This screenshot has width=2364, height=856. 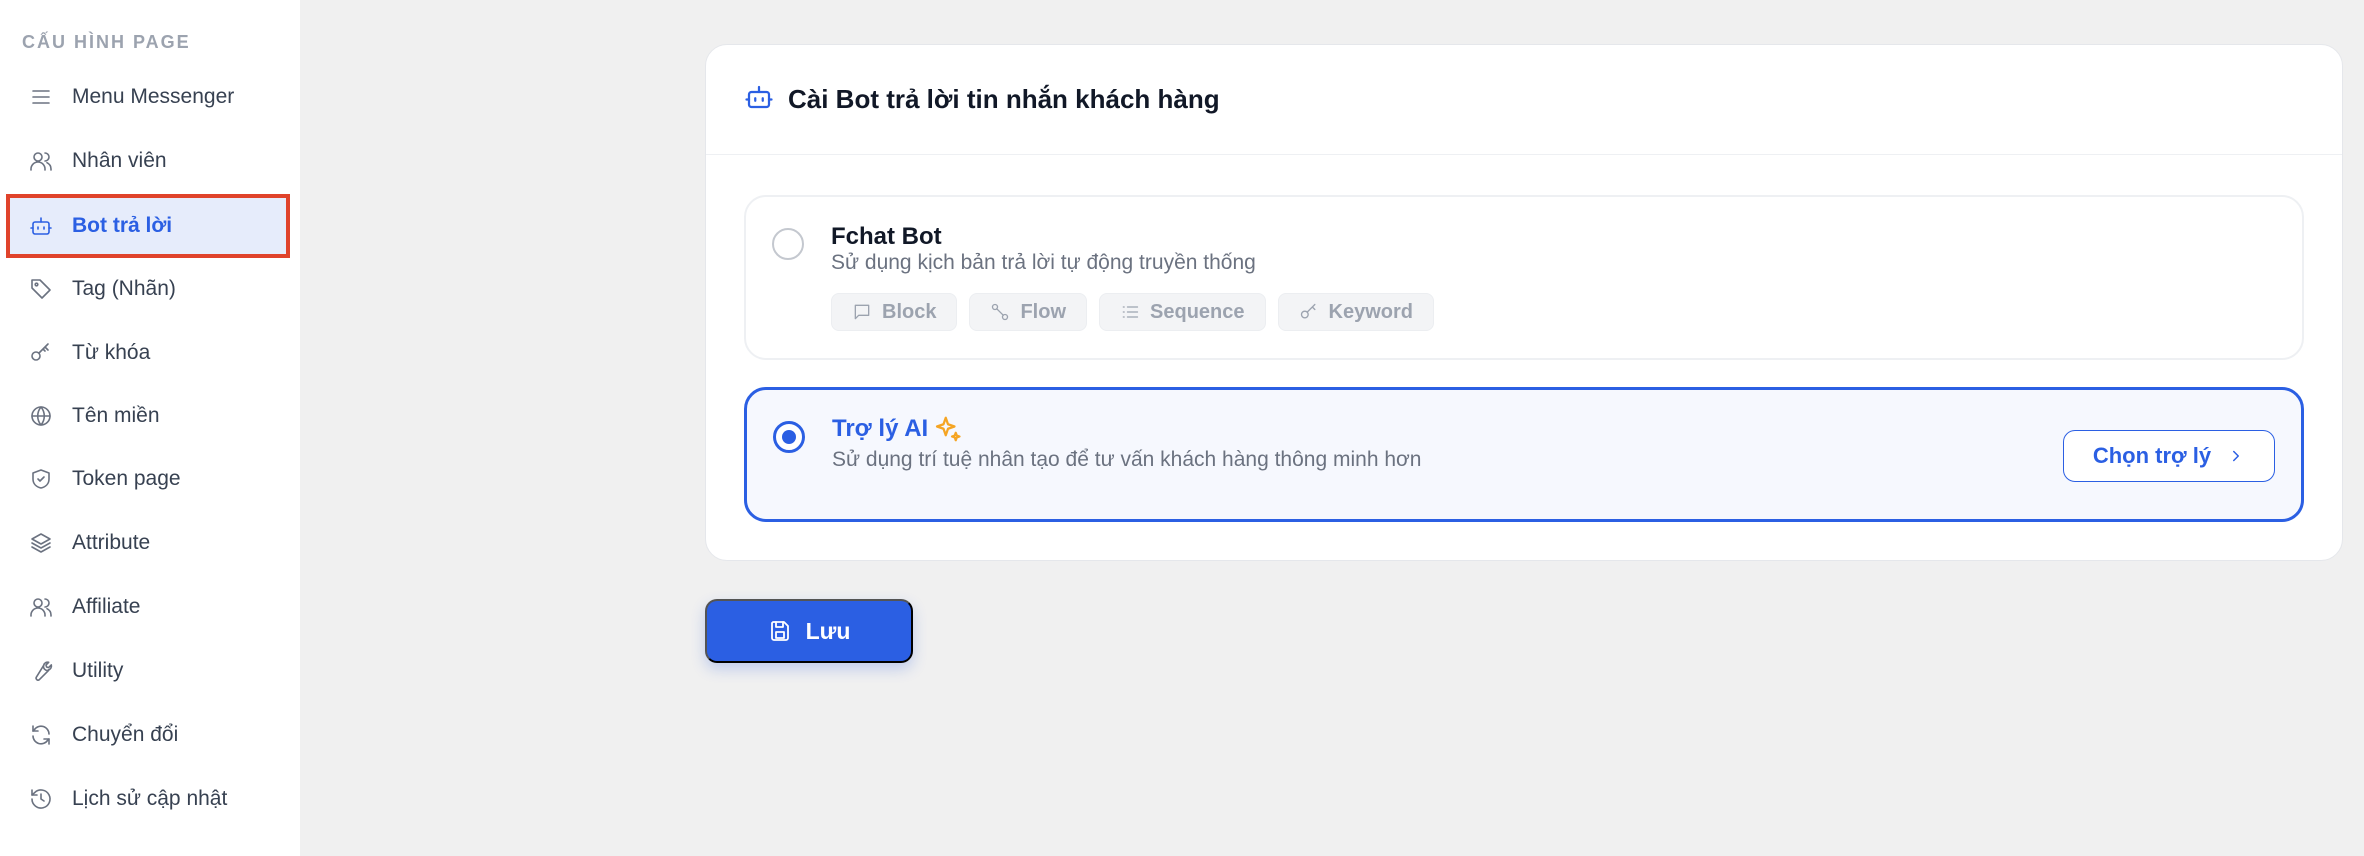 I want to click on chip-block: Block, so click(x=894, y=312).